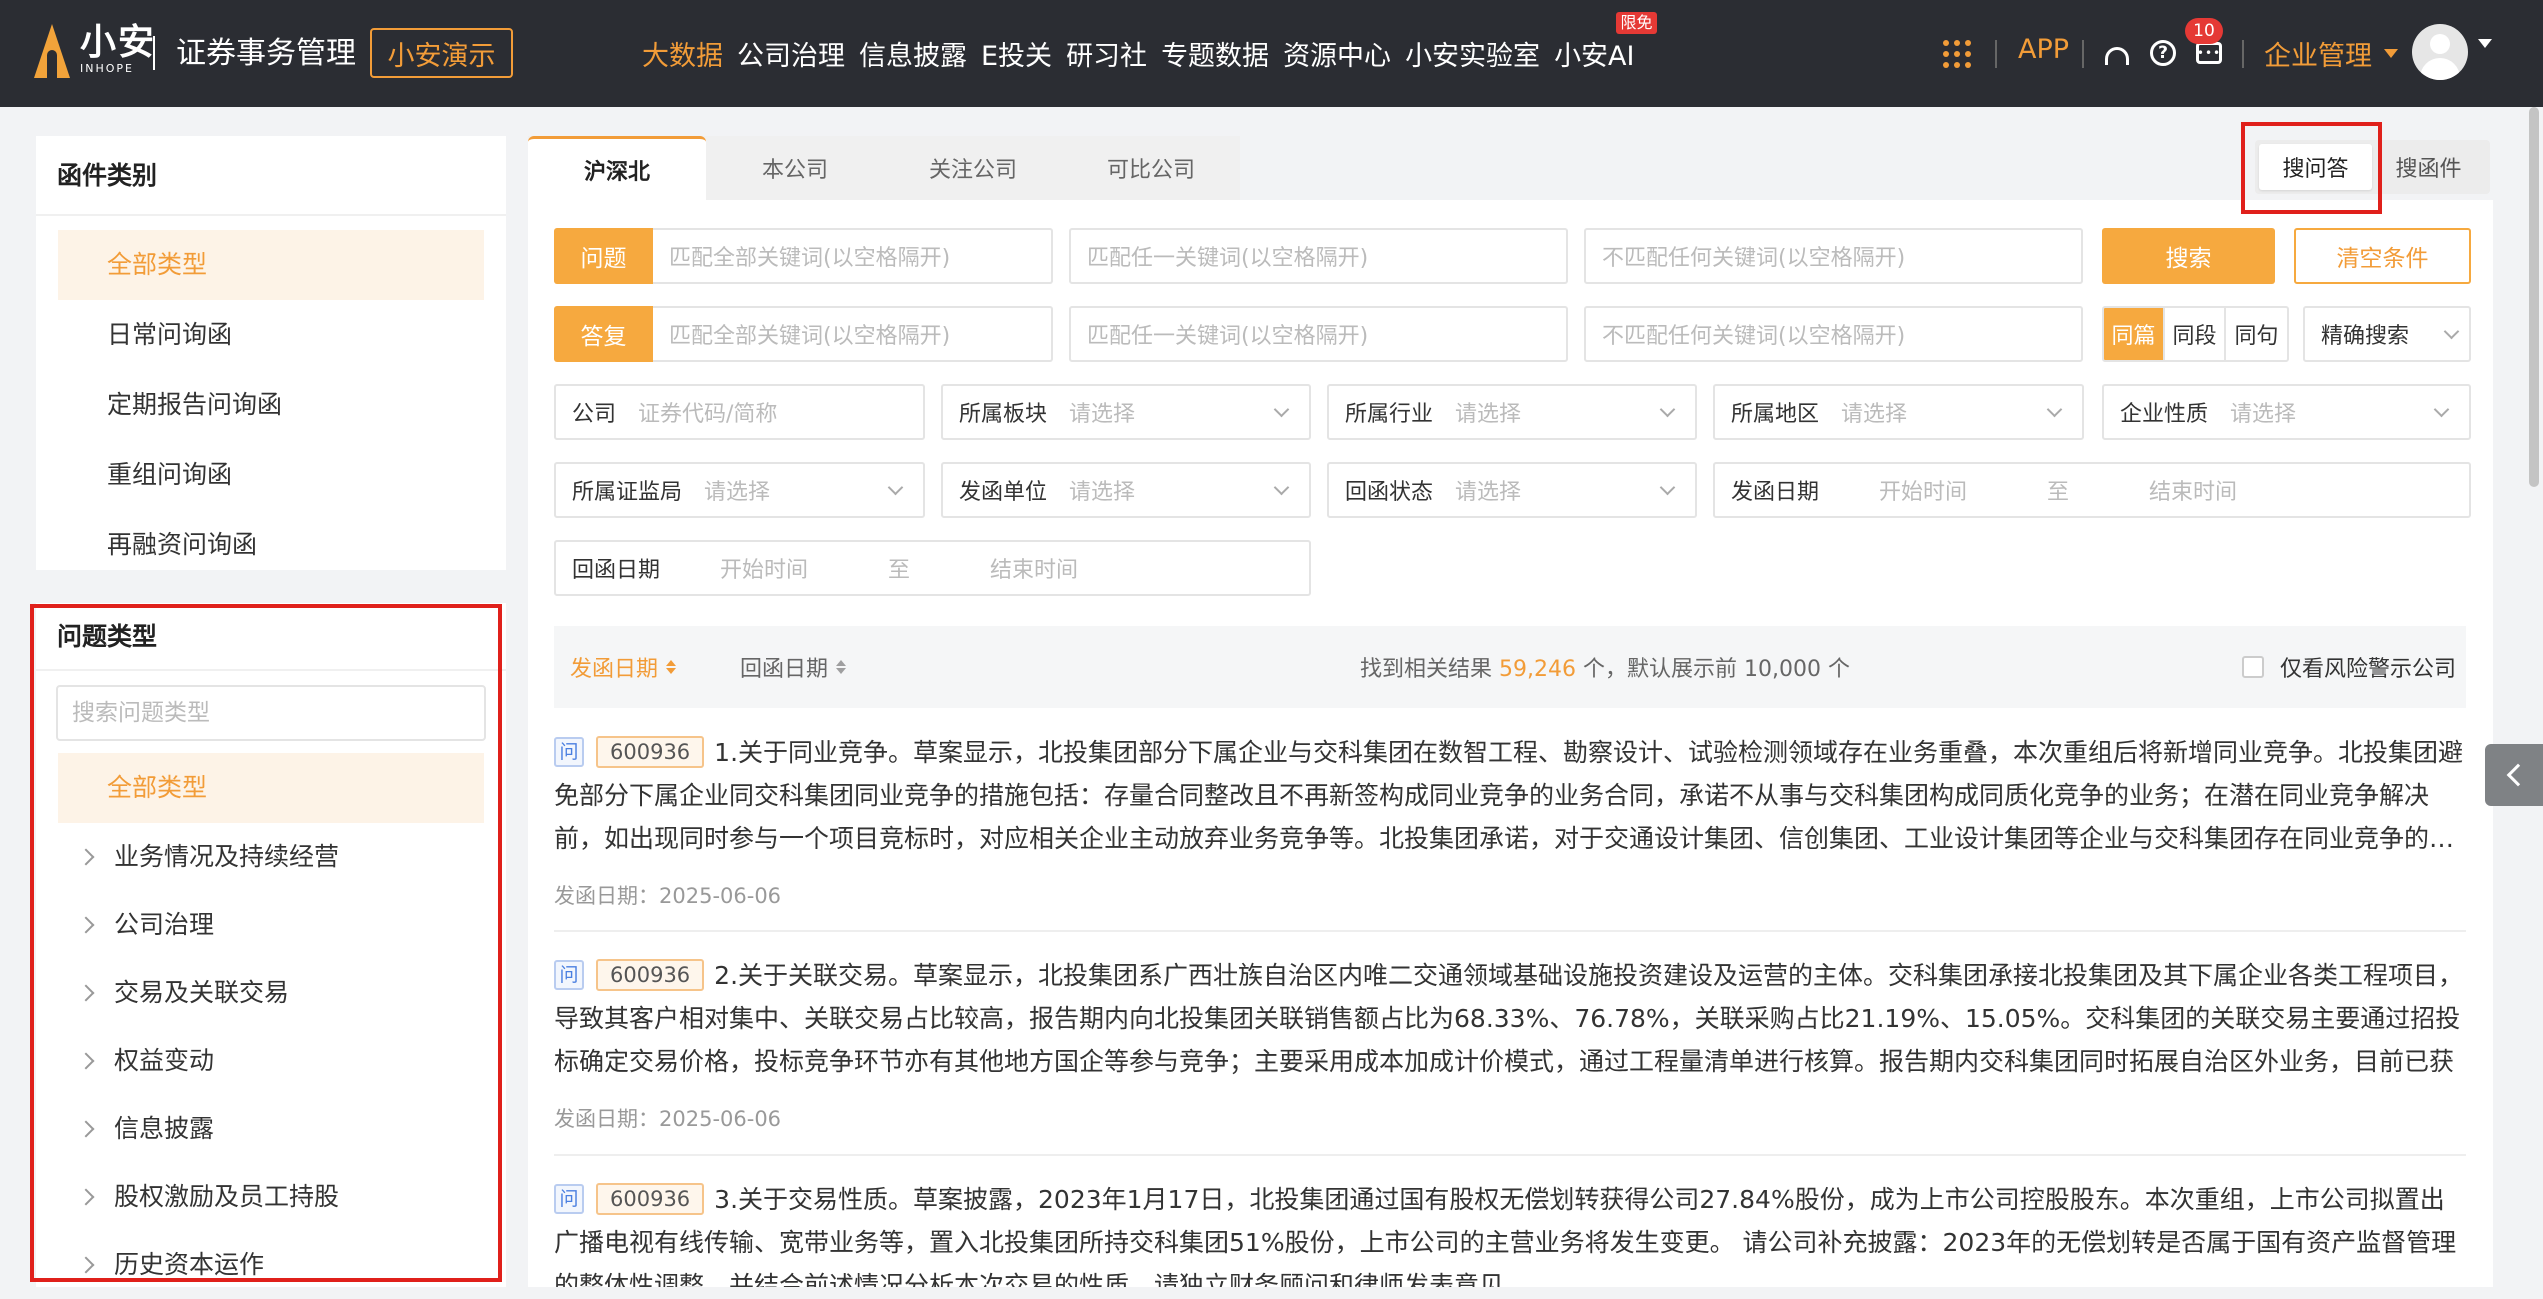  I want to click on brand-logo: 小安 INHOPE, so click(94, 49).